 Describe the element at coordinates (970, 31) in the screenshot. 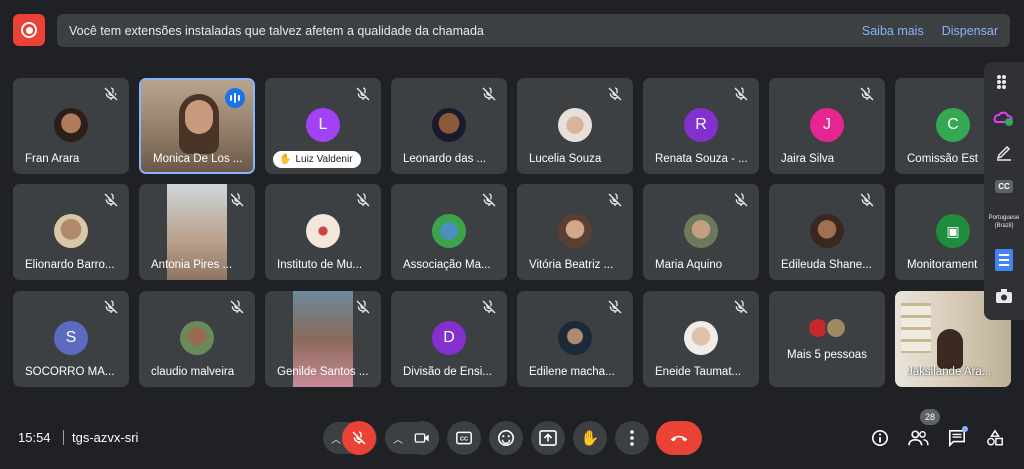

I see `dismiss-link: Dispensar` at that location.